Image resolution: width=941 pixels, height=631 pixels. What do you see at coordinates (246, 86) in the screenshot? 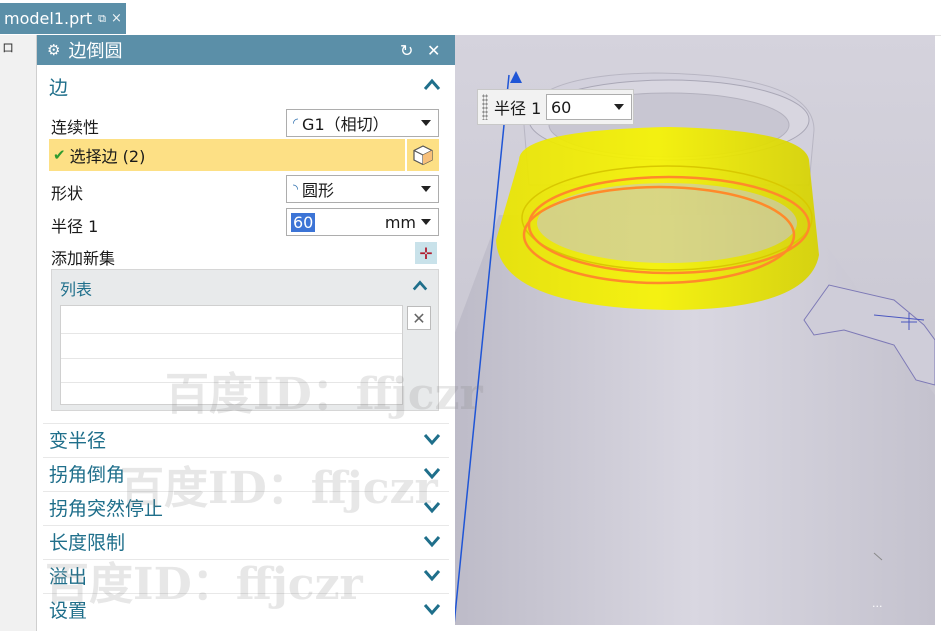
I see `group-edge-header: 边` at bounding box center [246, 86].